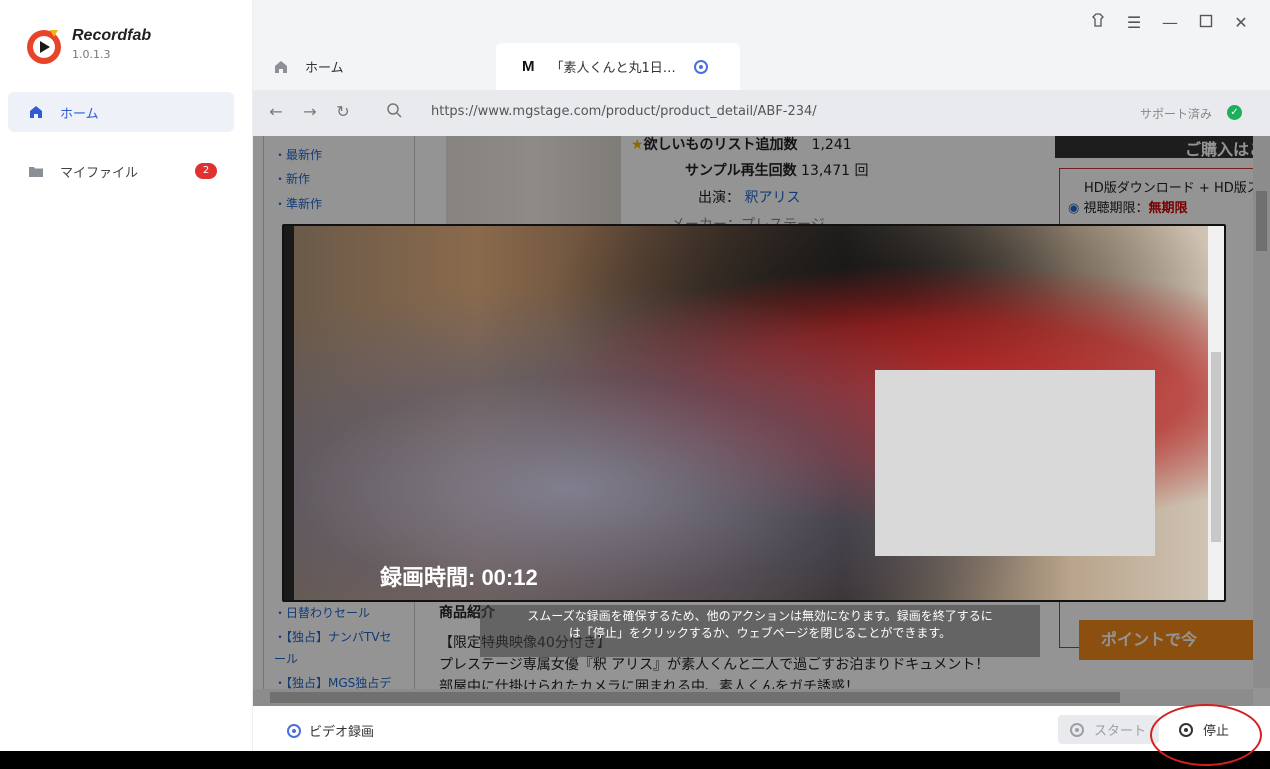 This screenshot has width=1270, height=769. What do you see at coordinates (79, 114) in the screenshot?
I see `sidebar-item-label: ホーム` at bounding box center [79, 114].